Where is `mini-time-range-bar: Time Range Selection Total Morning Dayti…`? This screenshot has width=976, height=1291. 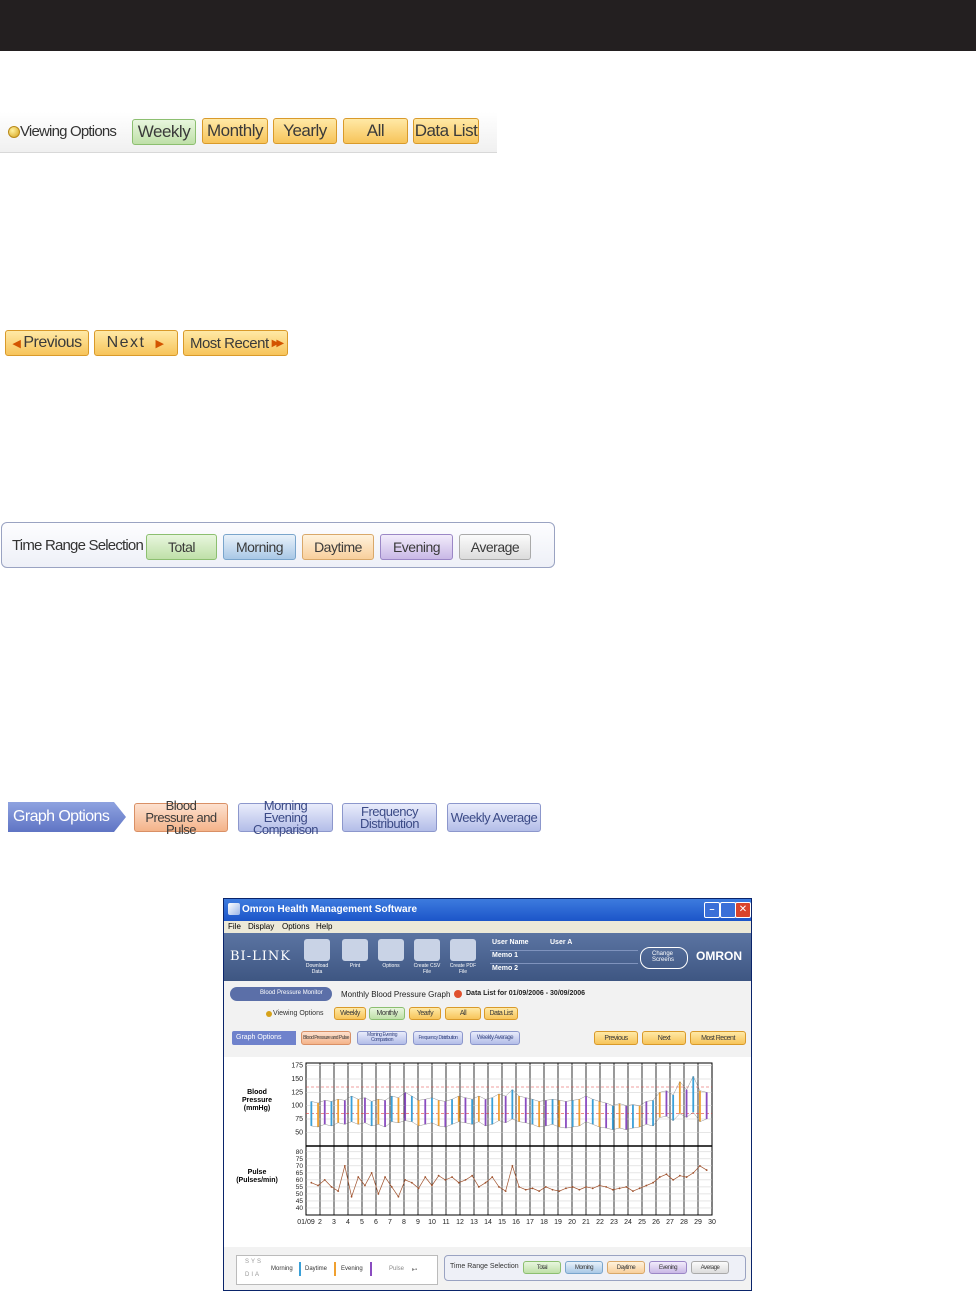
mini-time-range-bar: Time Range Selection Total Morning Dayti… is located at coordinates (595, 1268).